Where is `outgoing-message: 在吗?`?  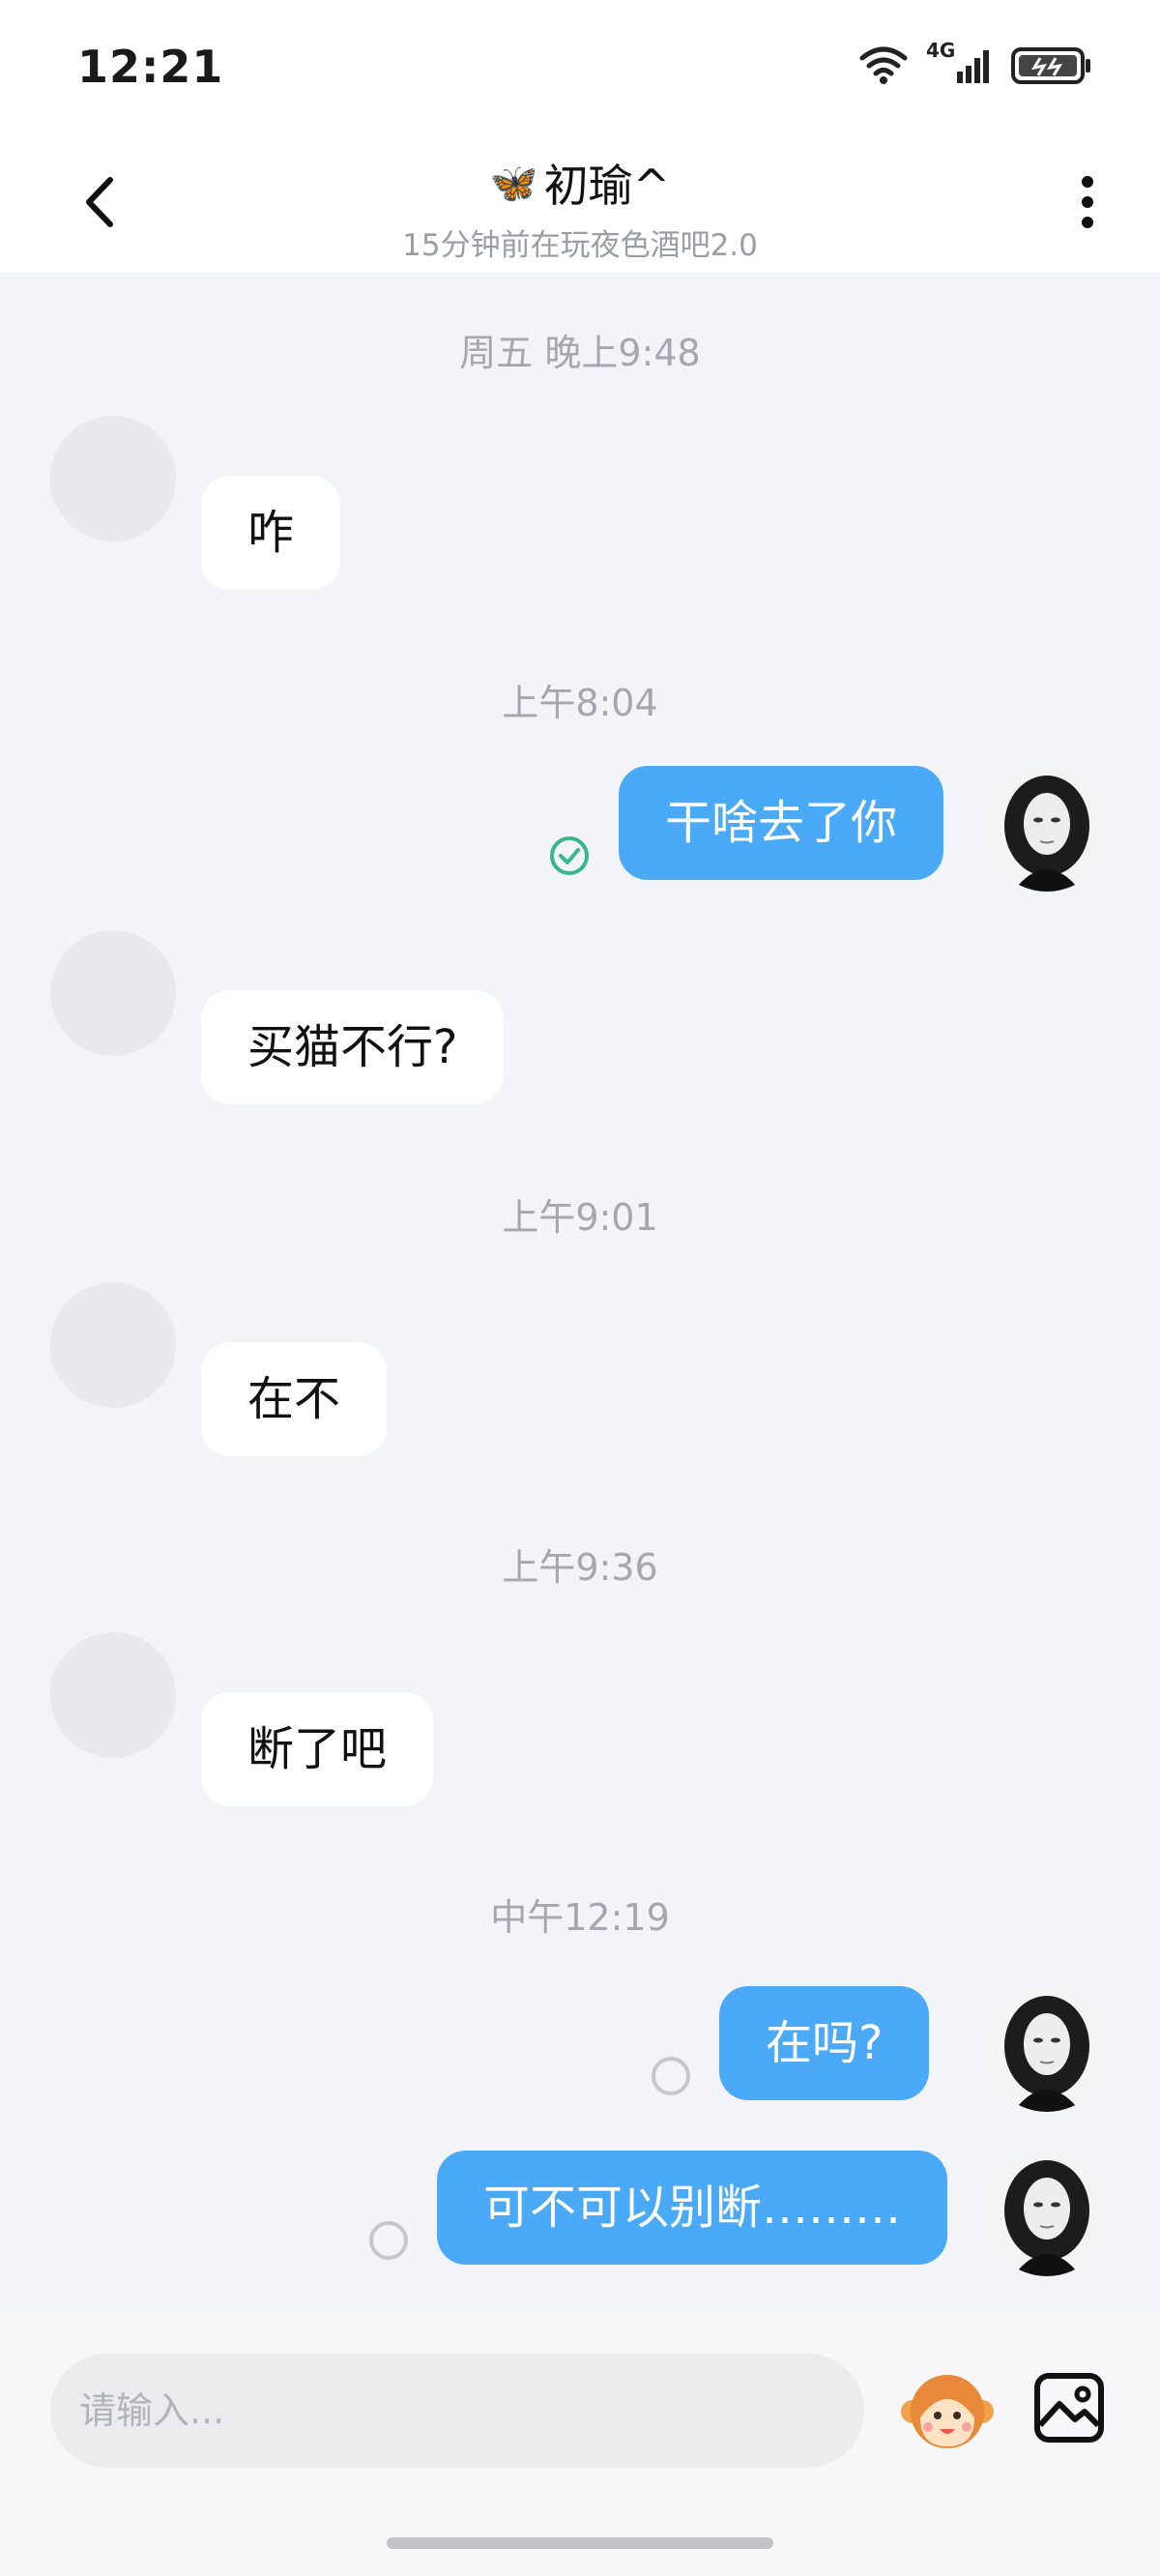 outgoing-message: 在吗? is located at coordinates (825, 2043).